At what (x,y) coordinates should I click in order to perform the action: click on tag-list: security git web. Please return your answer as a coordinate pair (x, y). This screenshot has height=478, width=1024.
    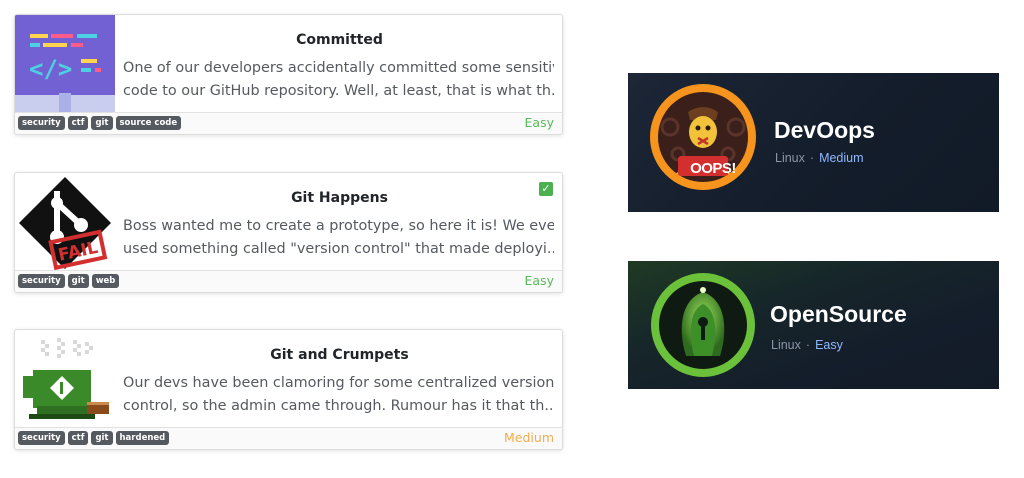
    Looking at the image, I should click on (69, 281).